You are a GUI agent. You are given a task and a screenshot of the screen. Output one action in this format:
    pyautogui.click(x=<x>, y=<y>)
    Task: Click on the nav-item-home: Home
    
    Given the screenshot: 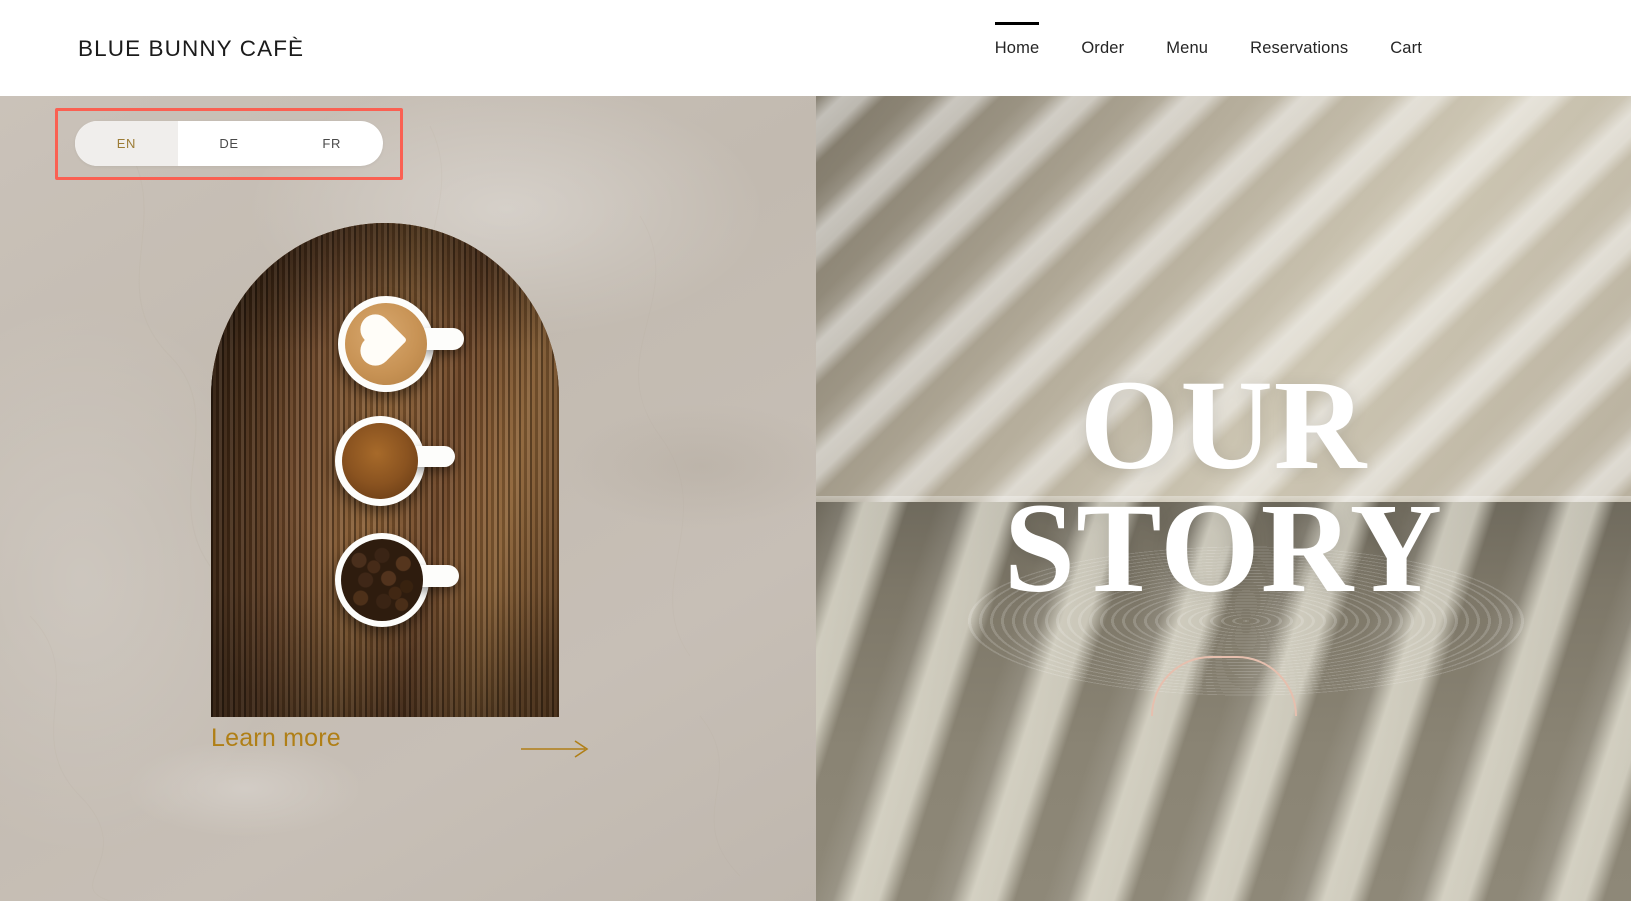 What is the action you would take?
    pyautogui.click(x=1017, y=48)
    